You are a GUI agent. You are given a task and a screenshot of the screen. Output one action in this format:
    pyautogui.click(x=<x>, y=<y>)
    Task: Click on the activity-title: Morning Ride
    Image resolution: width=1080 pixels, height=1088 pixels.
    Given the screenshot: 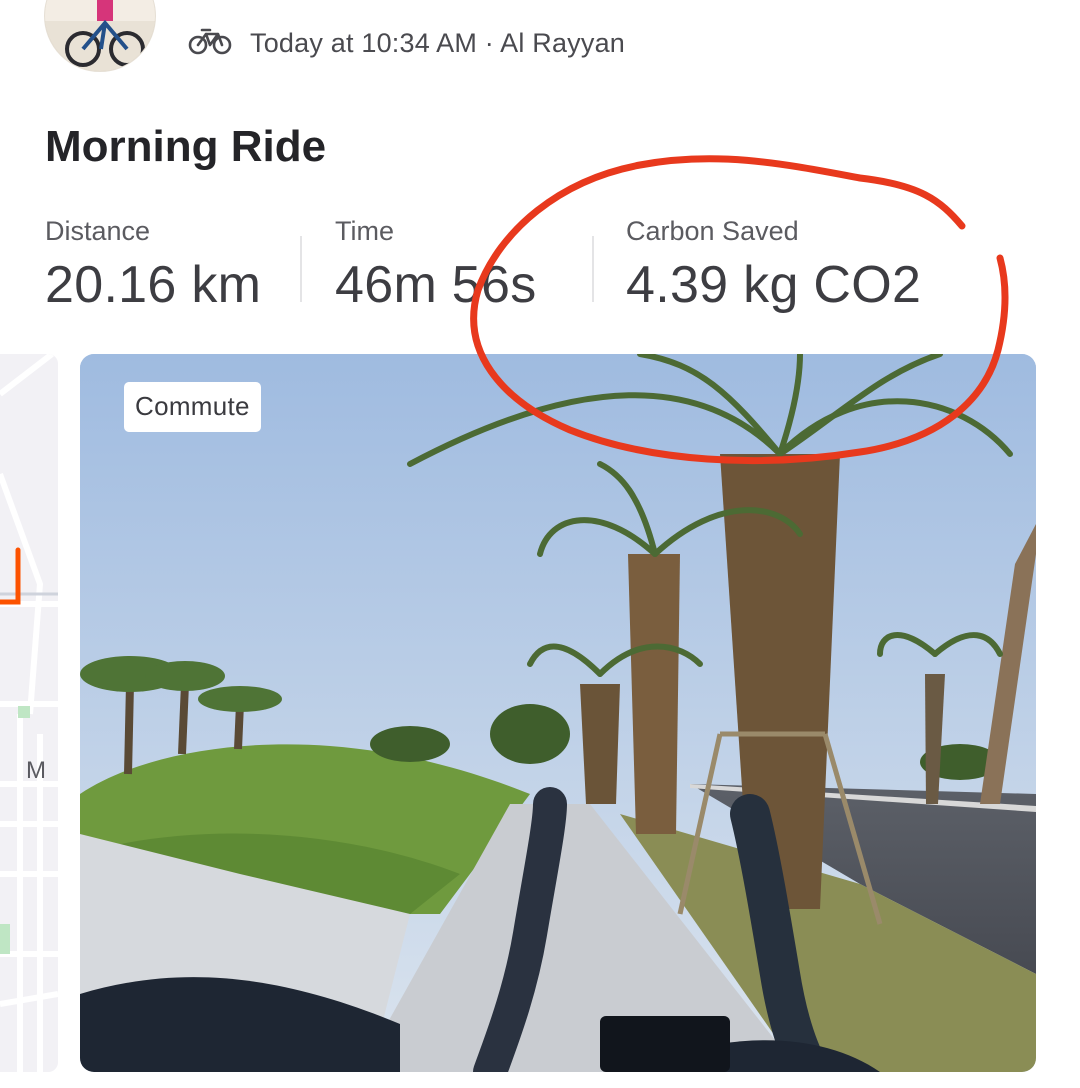 What is the action you would take?
    pyautogui.click(x=185, y=147)
    